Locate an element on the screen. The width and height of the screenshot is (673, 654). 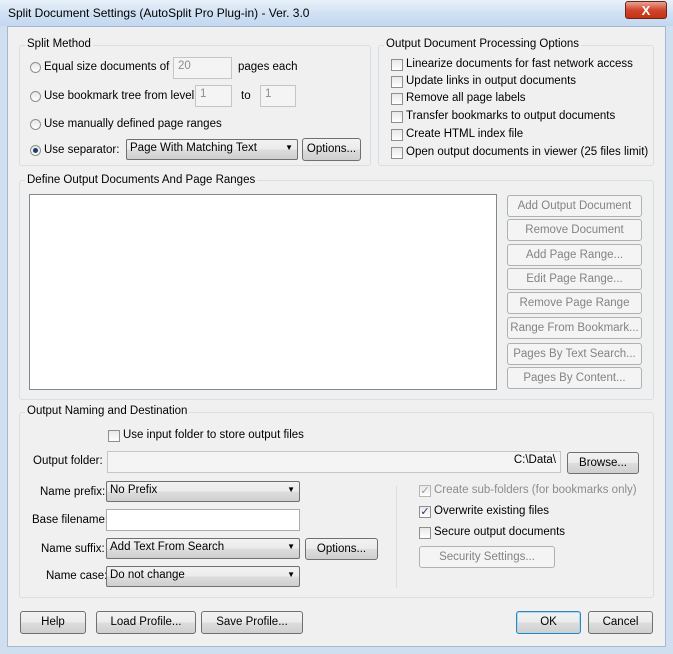
cancel-button: Cancel is located at coordinates (620, 622).